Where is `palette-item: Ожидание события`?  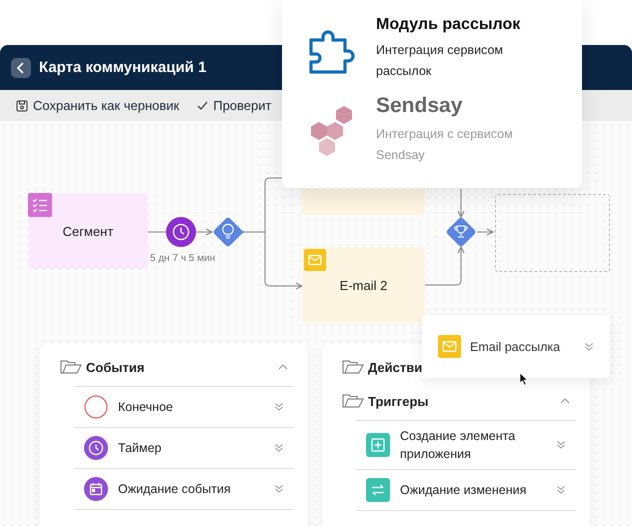
palette-item: Ожидание события is located at coordinates (184, 489).